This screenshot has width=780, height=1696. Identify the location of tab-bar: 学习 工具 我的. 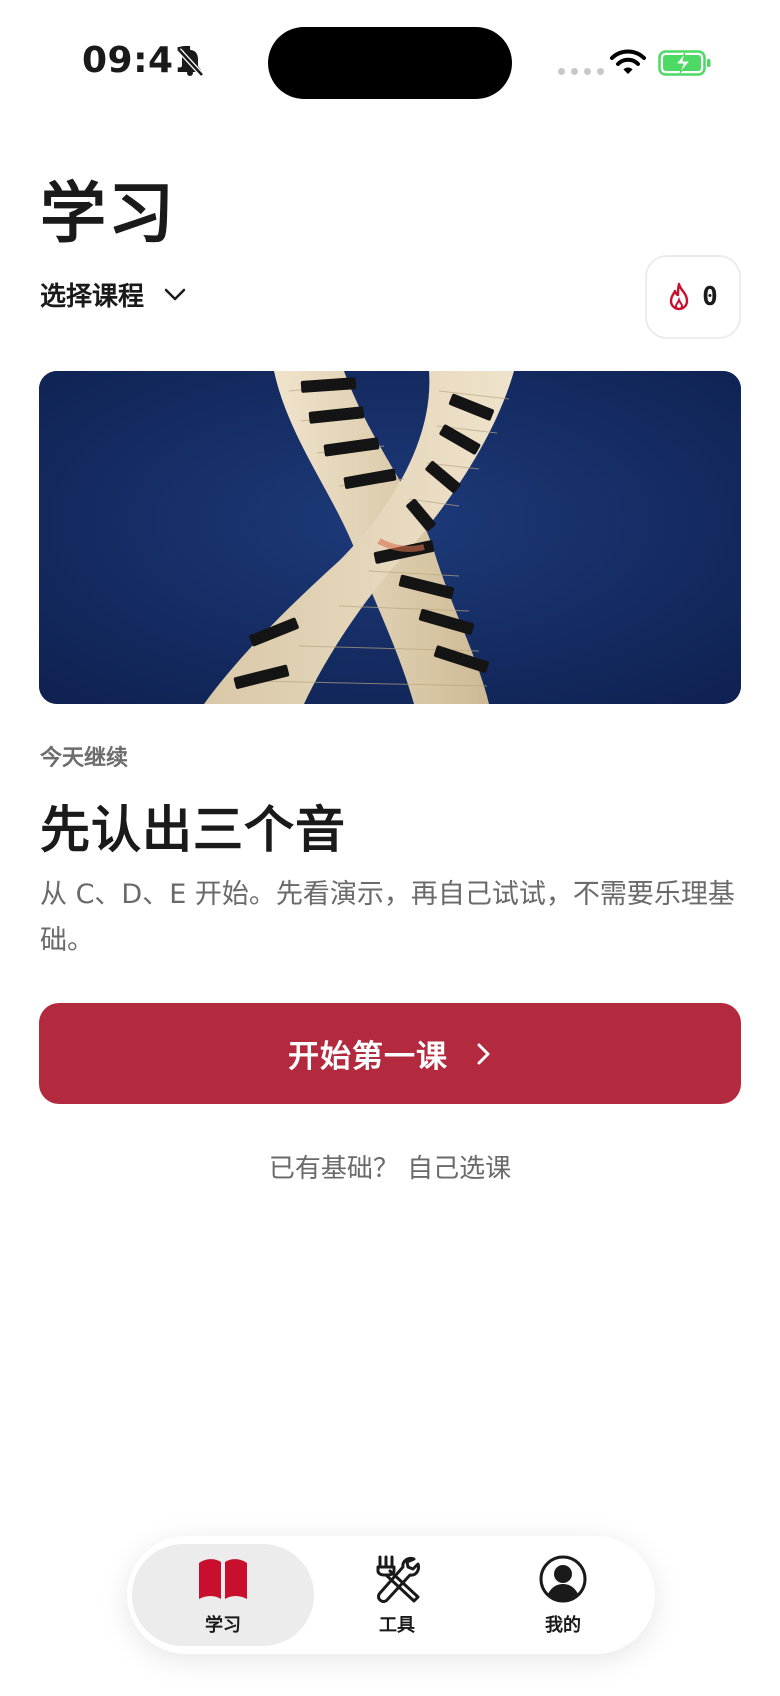
(391, 1595).